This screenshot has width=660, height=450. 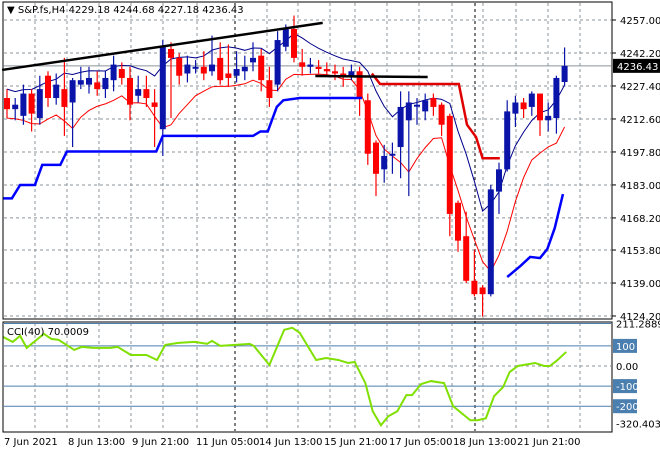 What do you see at coordinates (182, 148) in the screenshot?
I see `support-step-line` at bounding box center [182, 148].